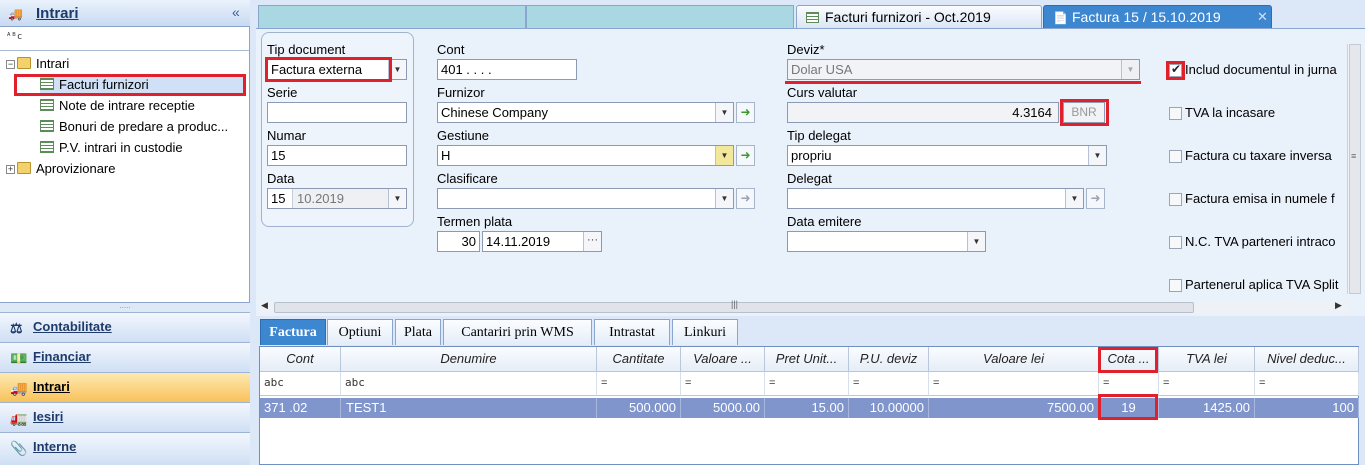 The image size is (1365, 465). Describe the element at coordinates (125, 327) in the screenshot. I see `nav-contabilitate: ⚖ Contabilitate` at that location.